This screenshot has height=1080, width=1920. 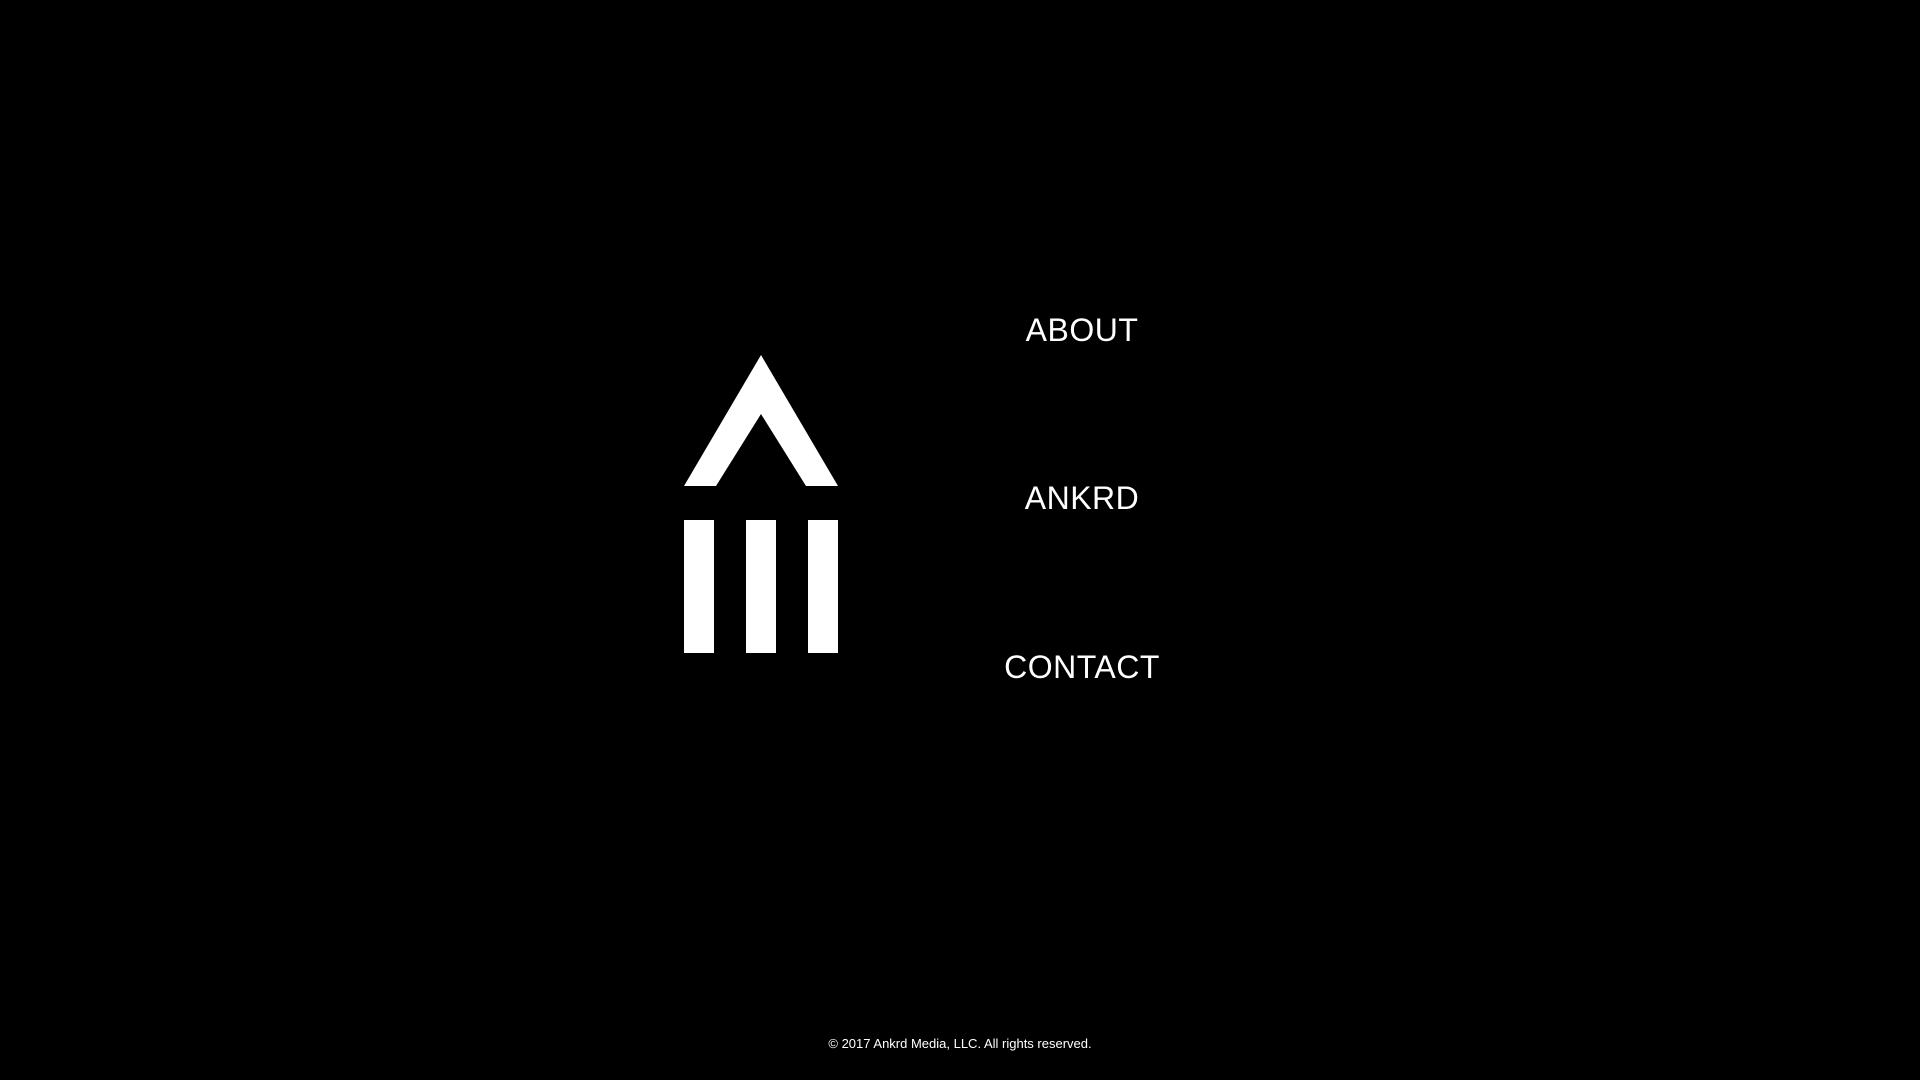 I want to click on logo-bar-left, so click(x=699, y=586).